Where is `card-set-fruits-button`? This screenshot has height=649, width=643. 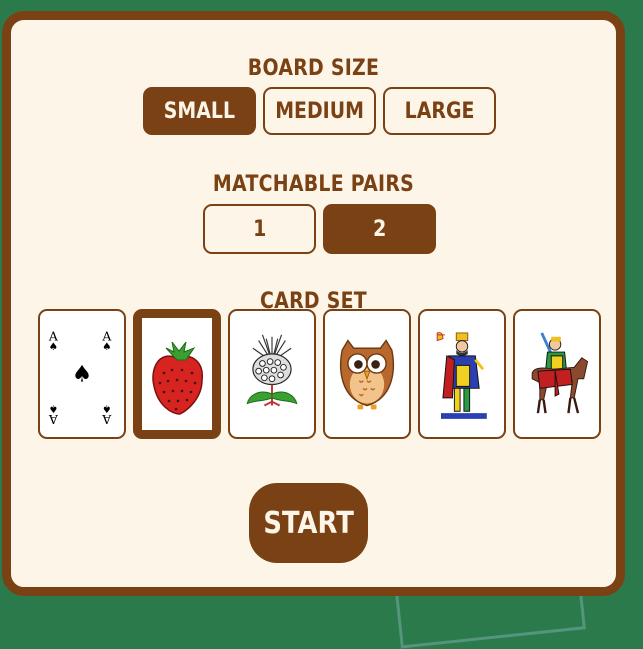 card-set-fruits-button is located at coordinates (177, 374).